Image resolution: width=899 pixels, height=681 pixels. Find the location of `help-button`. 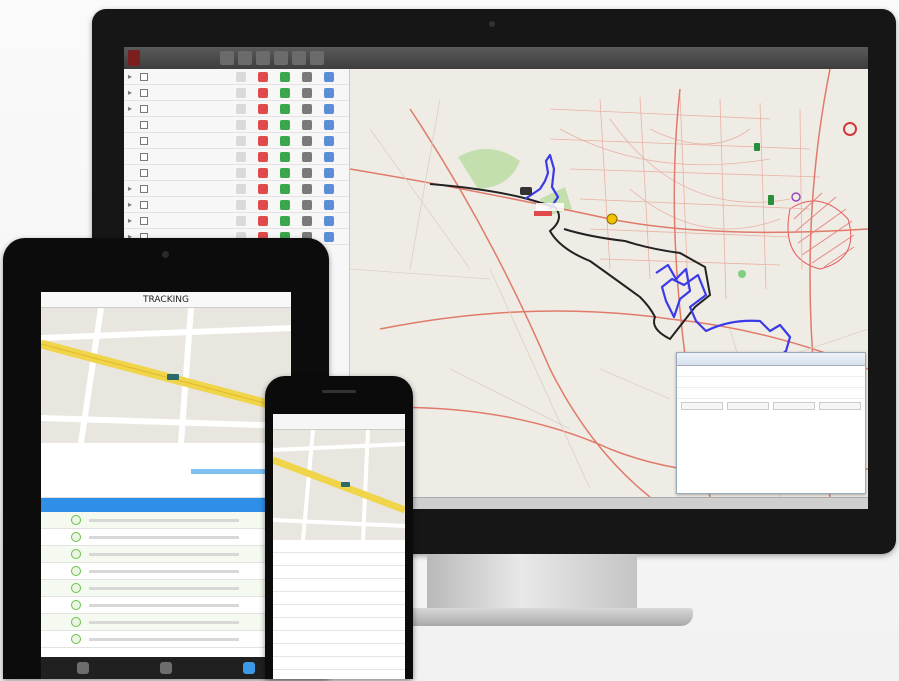

help-button is located at coordinates (317, 58).